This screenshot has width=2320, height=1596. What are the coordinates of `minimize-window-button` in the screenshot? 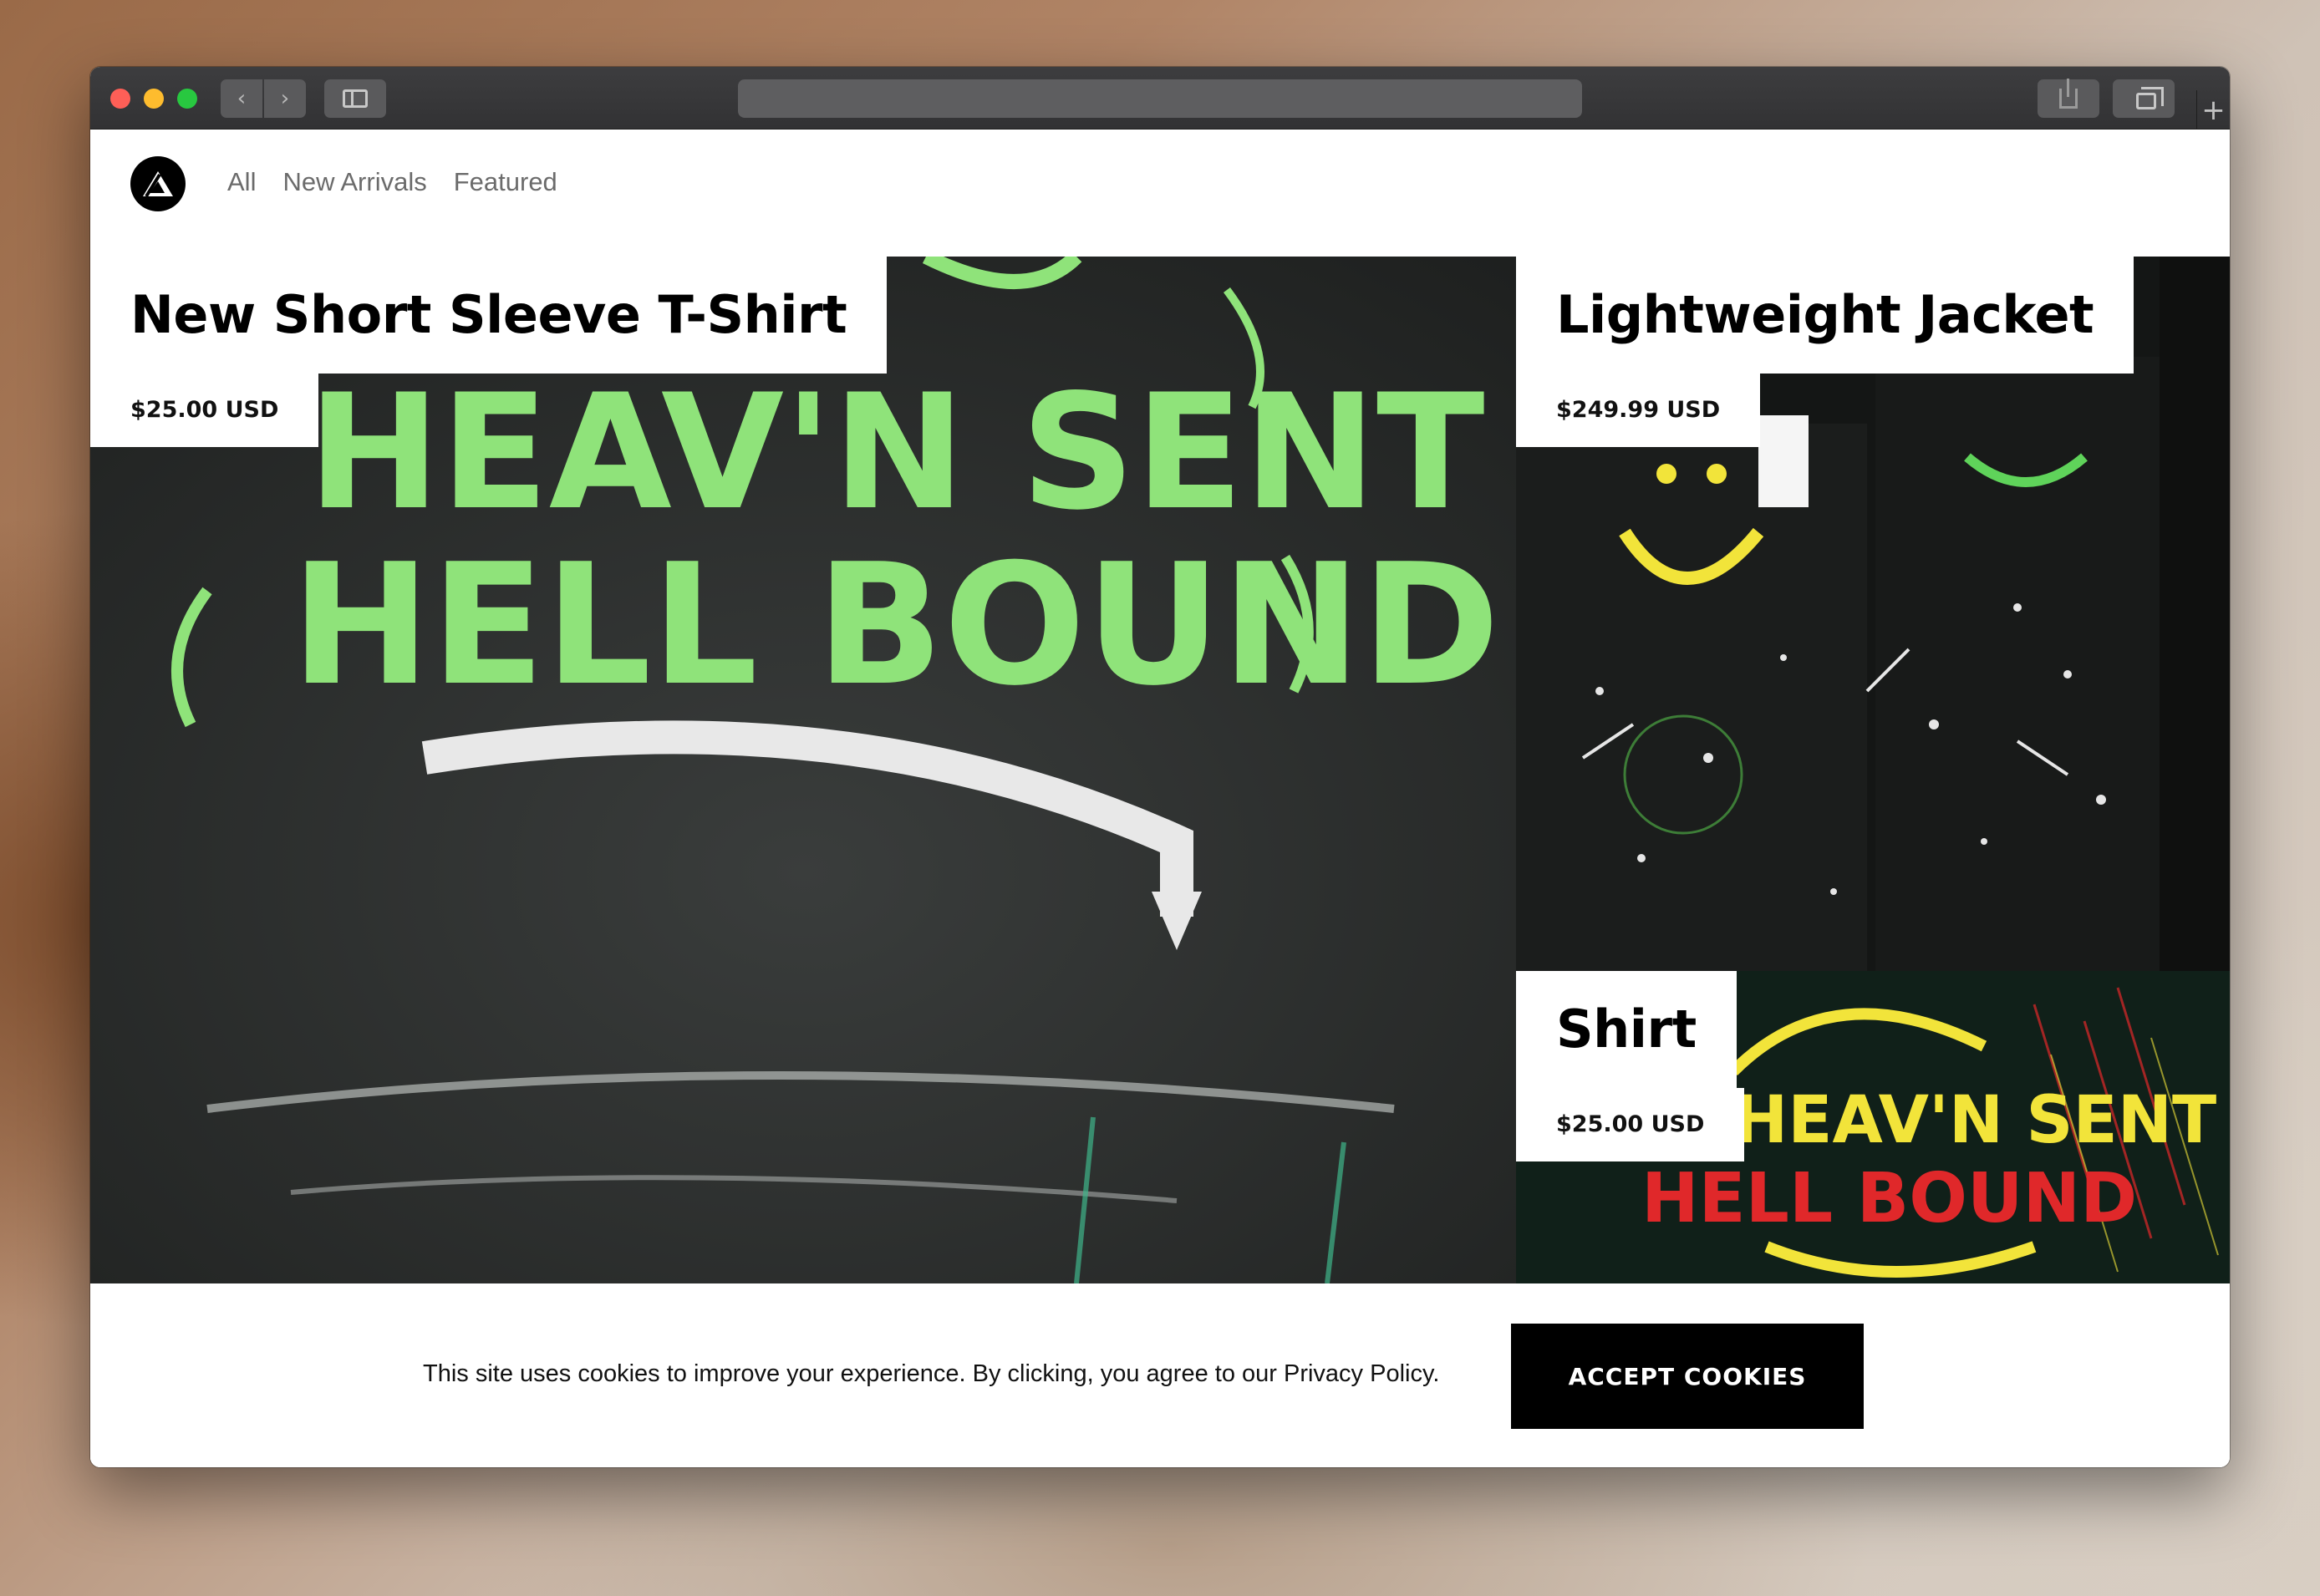 It's located at (154, 99).